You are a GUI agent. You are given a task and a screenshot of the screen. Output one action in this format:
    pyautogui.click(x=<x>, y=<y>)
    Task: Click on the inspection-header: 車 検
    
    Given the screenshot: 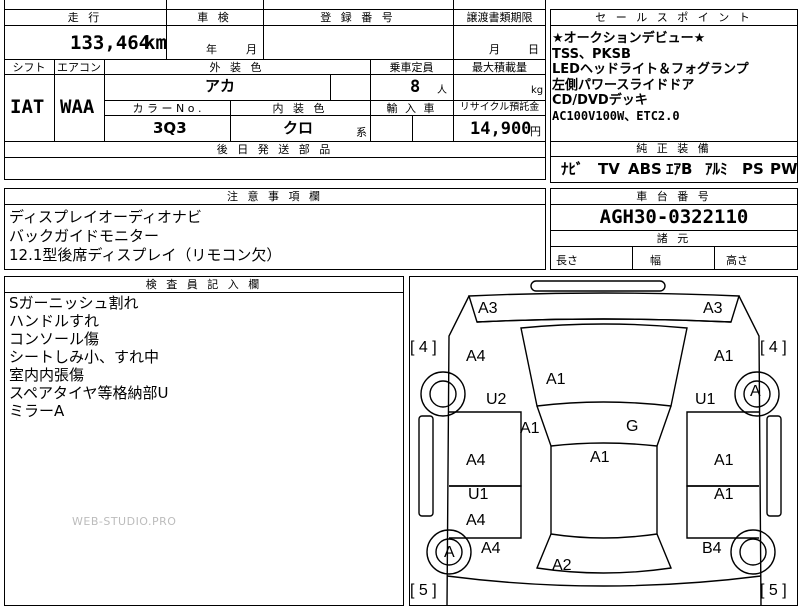 What is the action you would take?
    pyautogui.click(x=214, y=17)
    